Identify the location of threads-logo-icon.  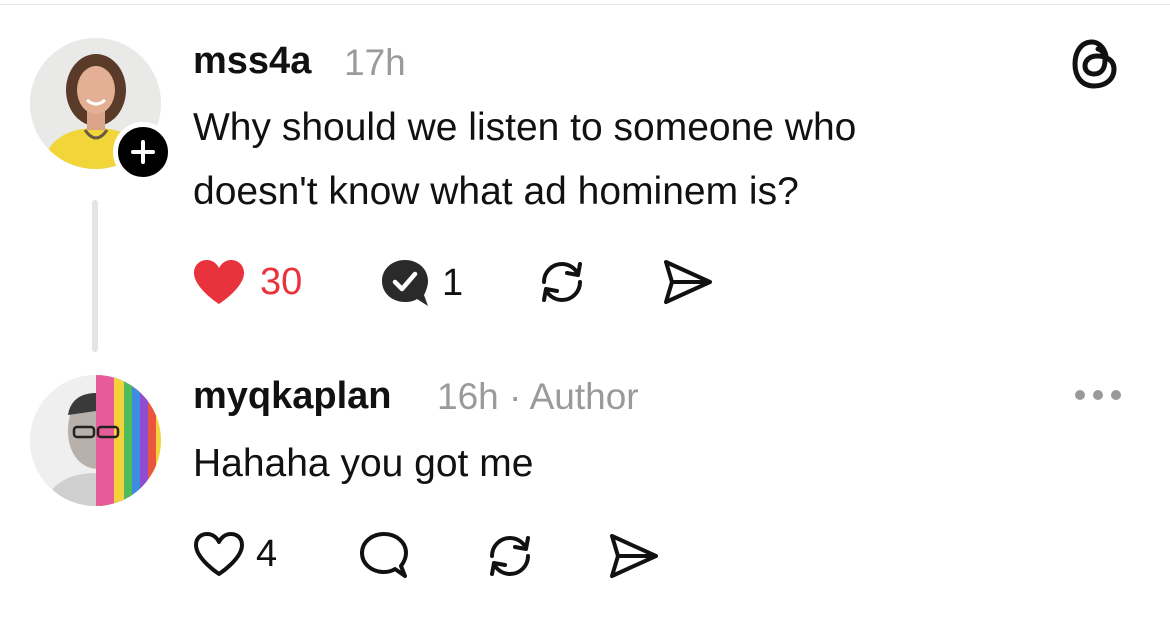
(1095, 64).